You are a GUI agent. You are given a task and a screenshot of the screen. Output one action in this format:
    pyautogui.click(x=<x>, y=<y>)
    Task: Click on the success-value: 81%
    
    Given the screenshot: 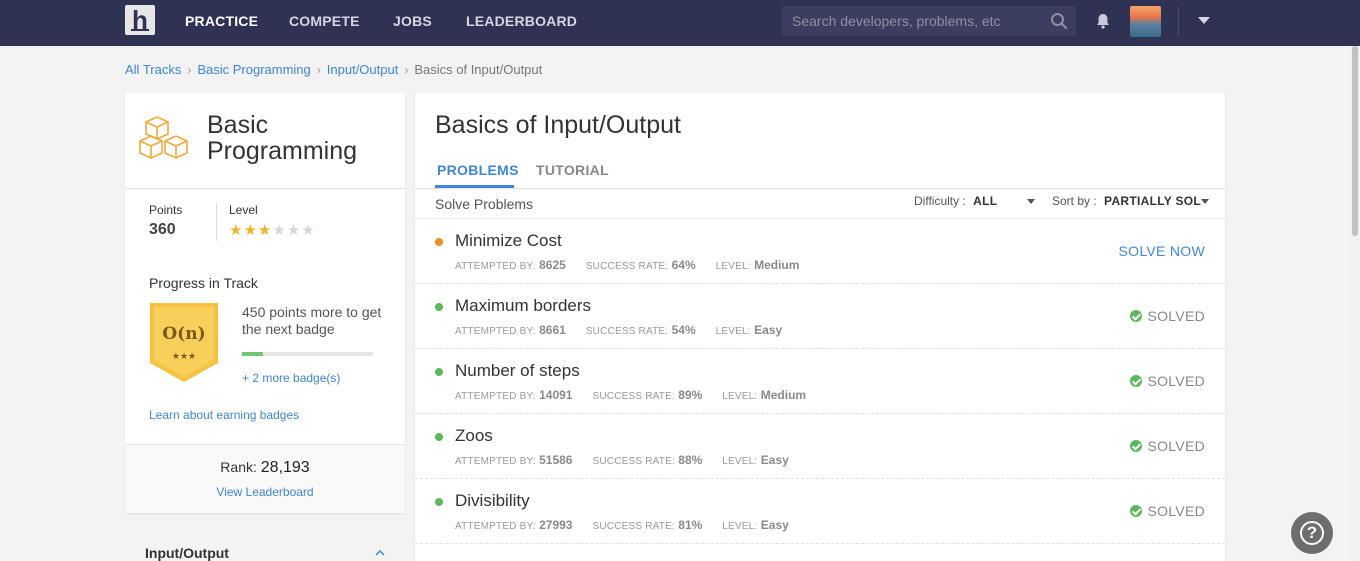 What is the action you would take?
    pyautogui.click(x=690, y=525)
    